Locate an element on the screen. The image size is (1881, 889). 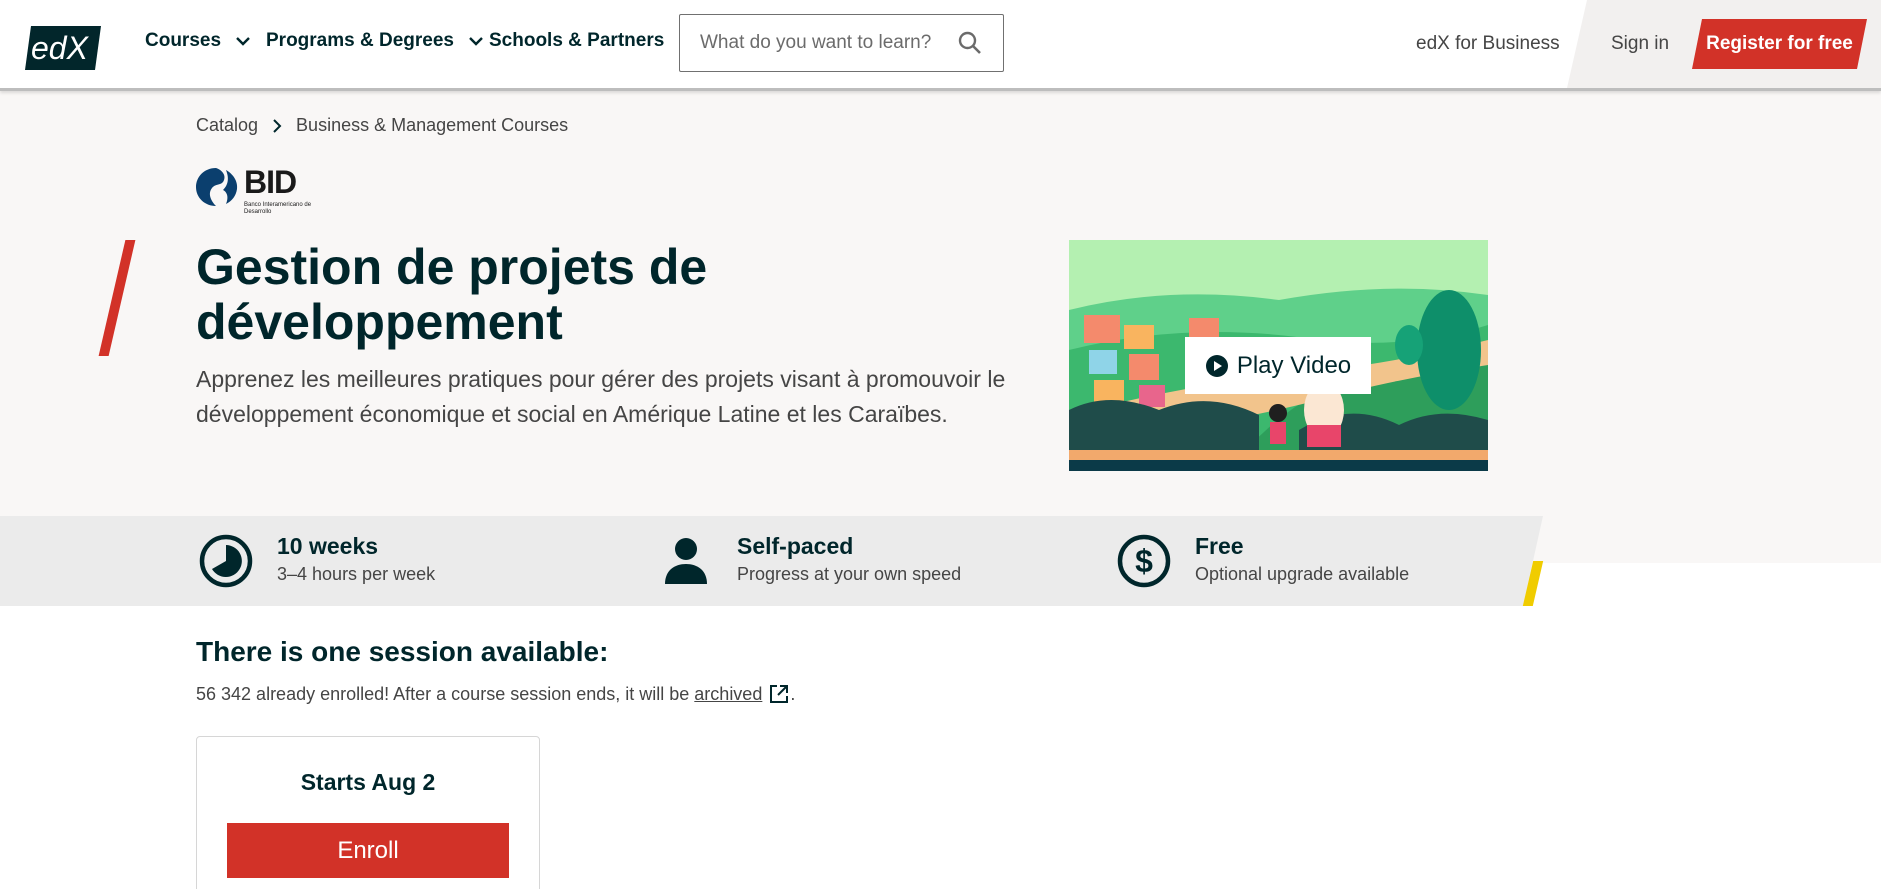
sign-in-link: Sign in is located at coordinates (1640, 44).